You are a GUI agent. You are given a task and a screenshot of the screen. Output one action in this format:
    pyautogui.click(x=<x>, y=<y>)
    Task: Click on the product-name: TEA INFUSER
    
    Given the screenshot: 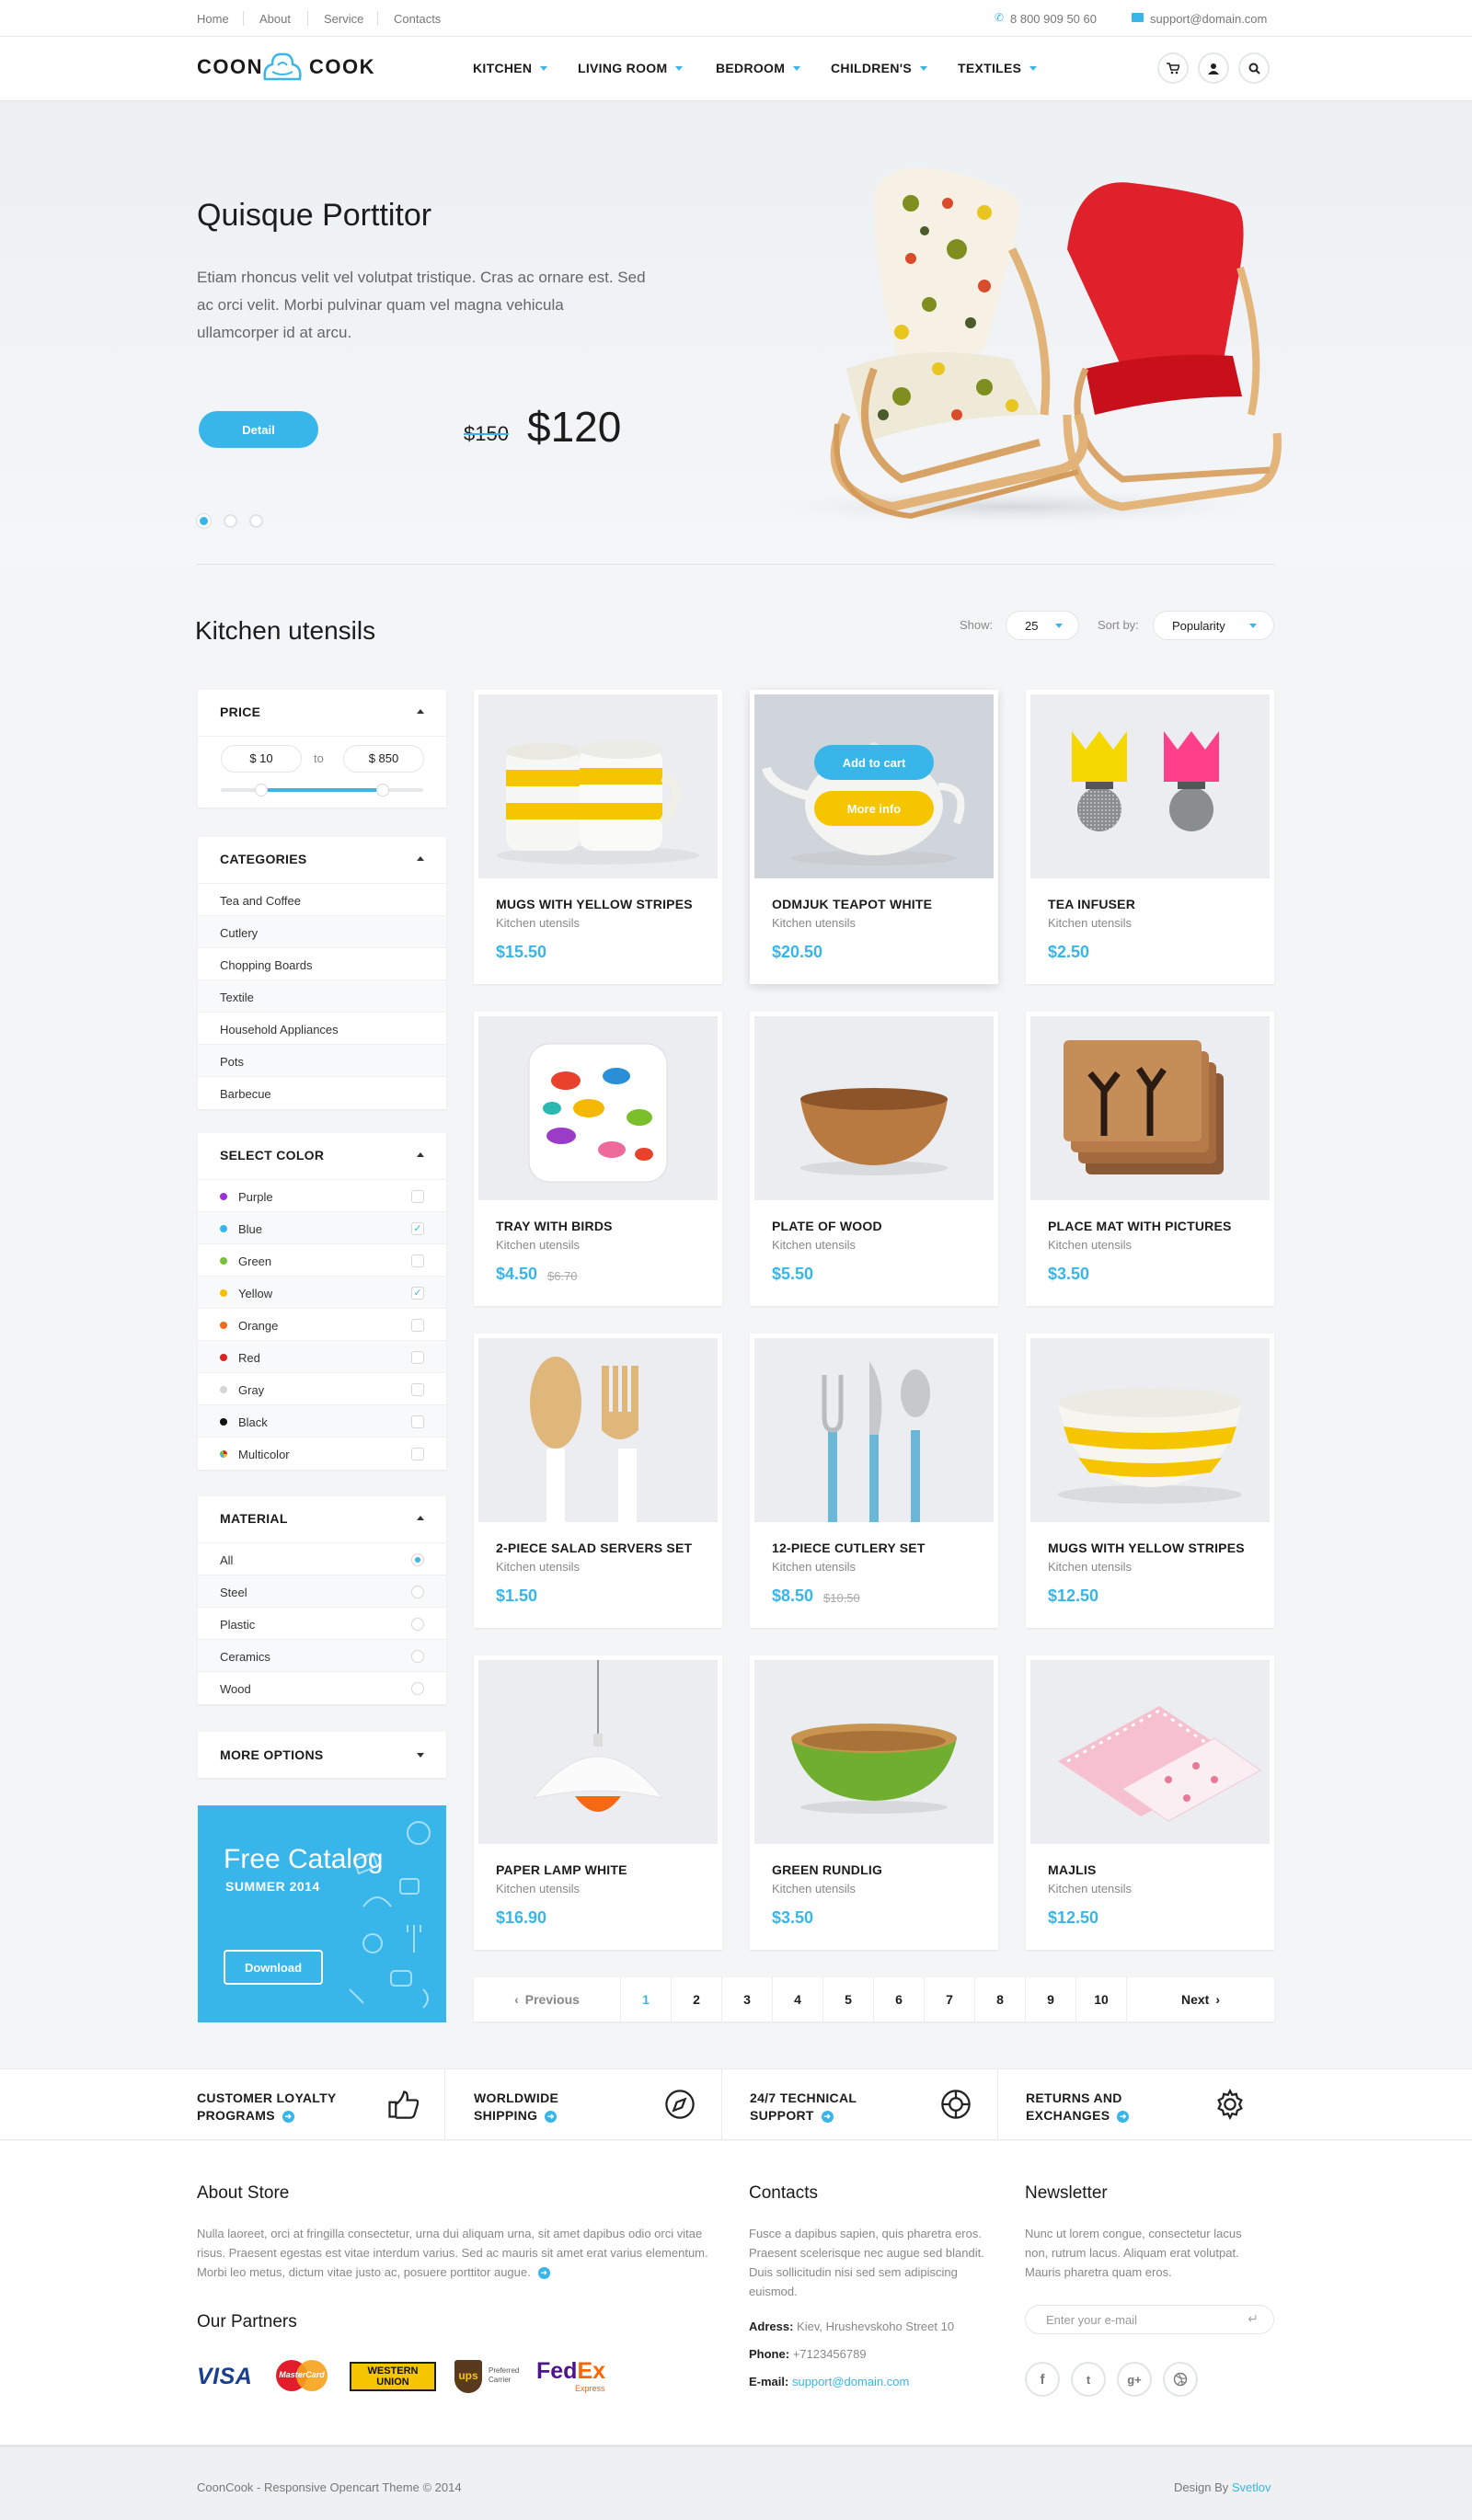 What is the action you would take?
    pyautogui.click(x=1091, y=904)
    